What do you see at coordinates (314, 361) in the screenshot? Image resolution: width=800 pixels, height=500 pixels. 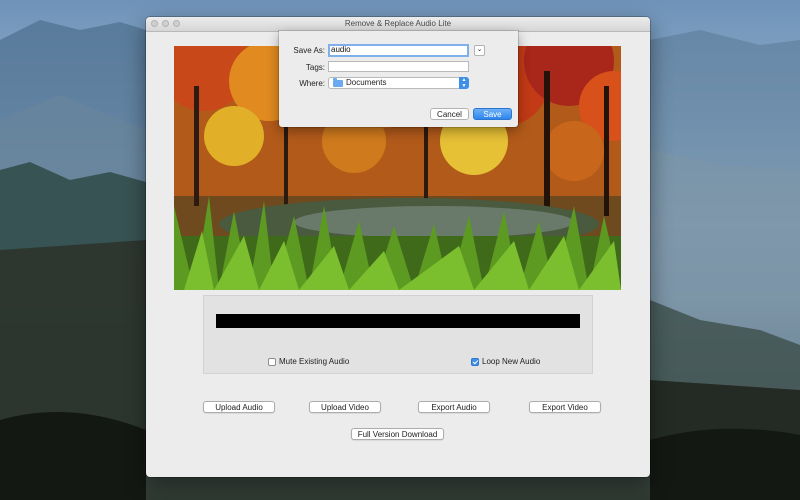 I see `mute-label: Mute Existing Audio` at bounding box center [314, 361].